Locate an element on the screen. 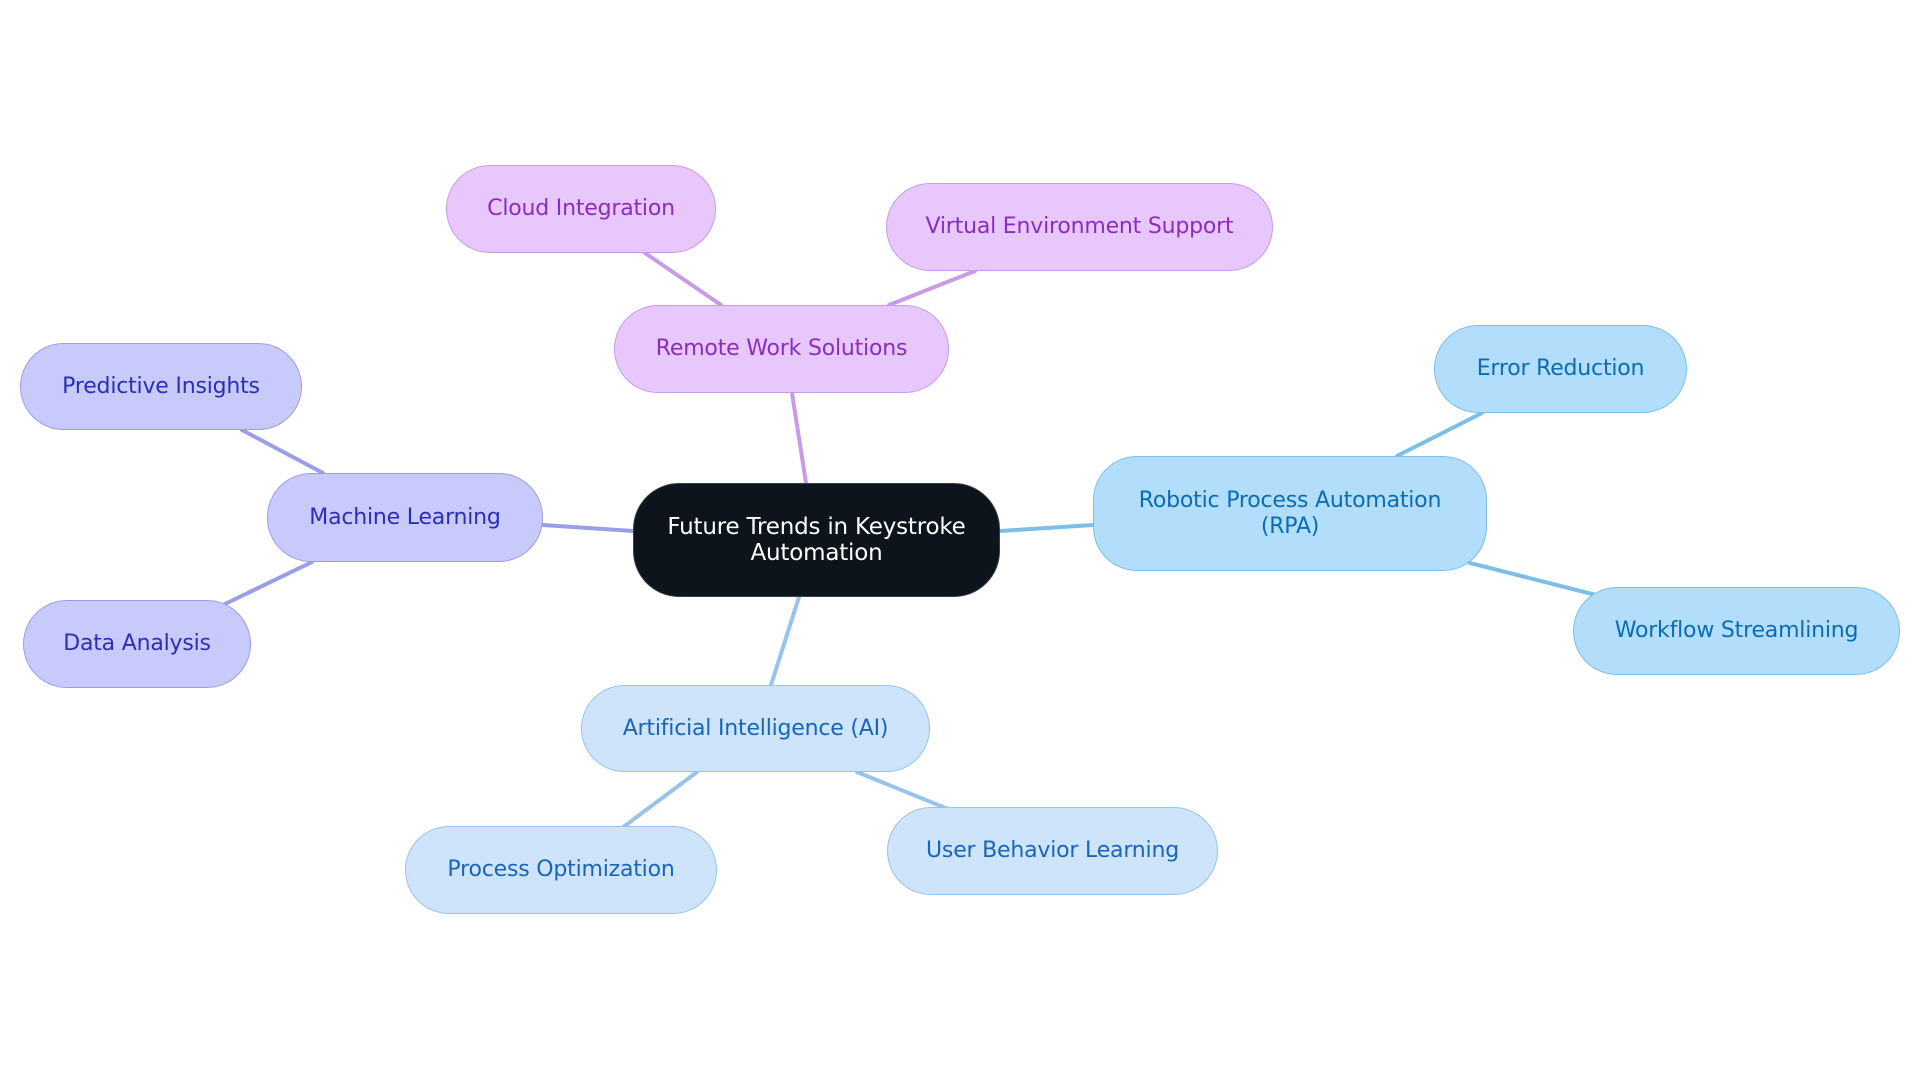 This screenshot has width=1920, height=1083. root-node: Future Trends in Keystroke Automation is located at coordinates (816, 540).